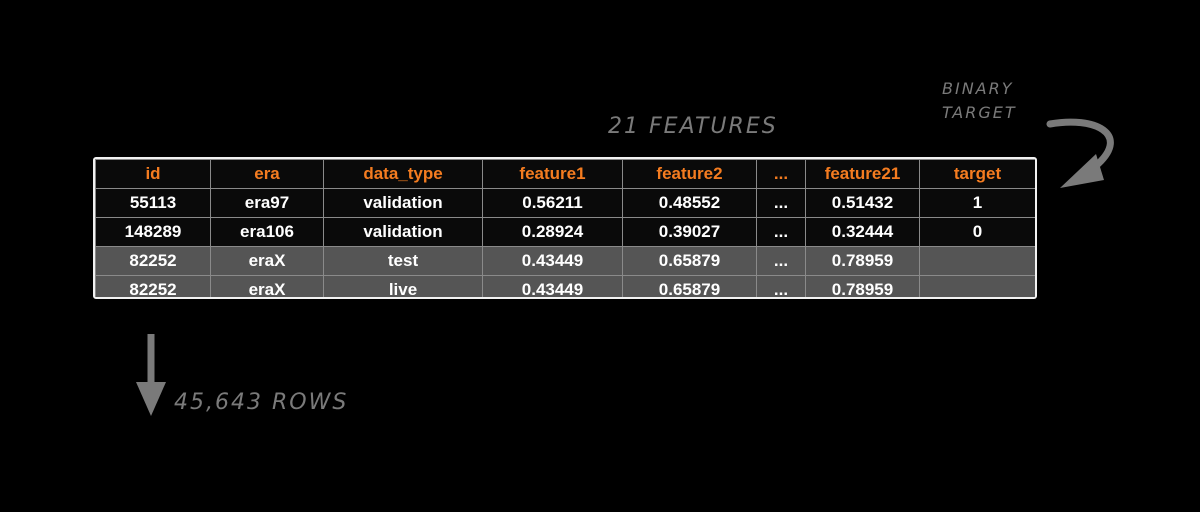 This screenshot has height=512, width=1200. Describe the element at coordinates (977, 203) in the screenshot. I see `cell-target: 1` at that location.